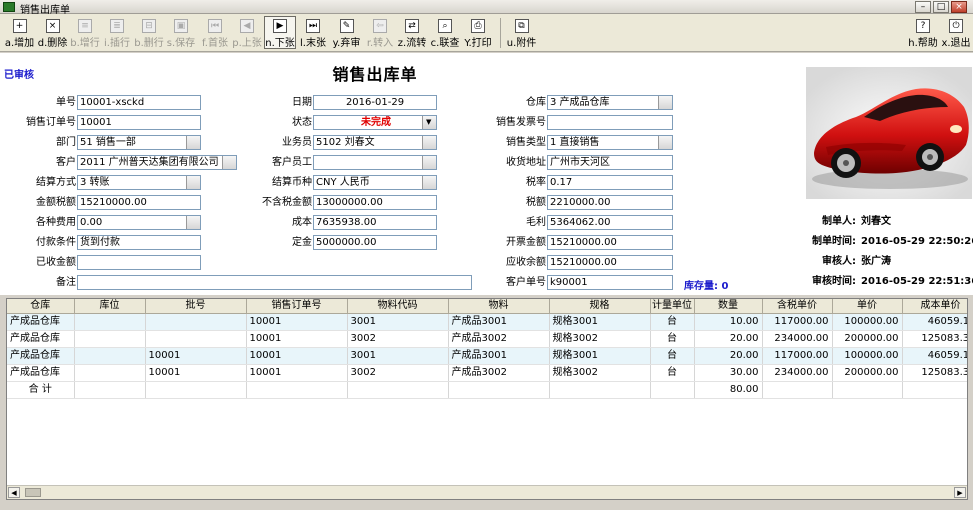 The image size is (973, 510). I want to click on settle-method-field: 3 转账, so click(139, 182).